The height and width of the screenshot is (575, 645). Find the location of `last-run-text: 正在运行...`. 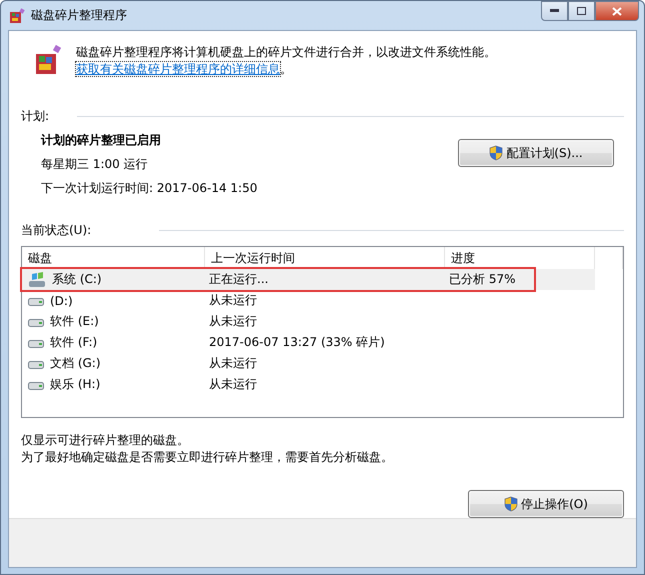

last-run-text: 正在运行... is located at coordinates (239, 279).